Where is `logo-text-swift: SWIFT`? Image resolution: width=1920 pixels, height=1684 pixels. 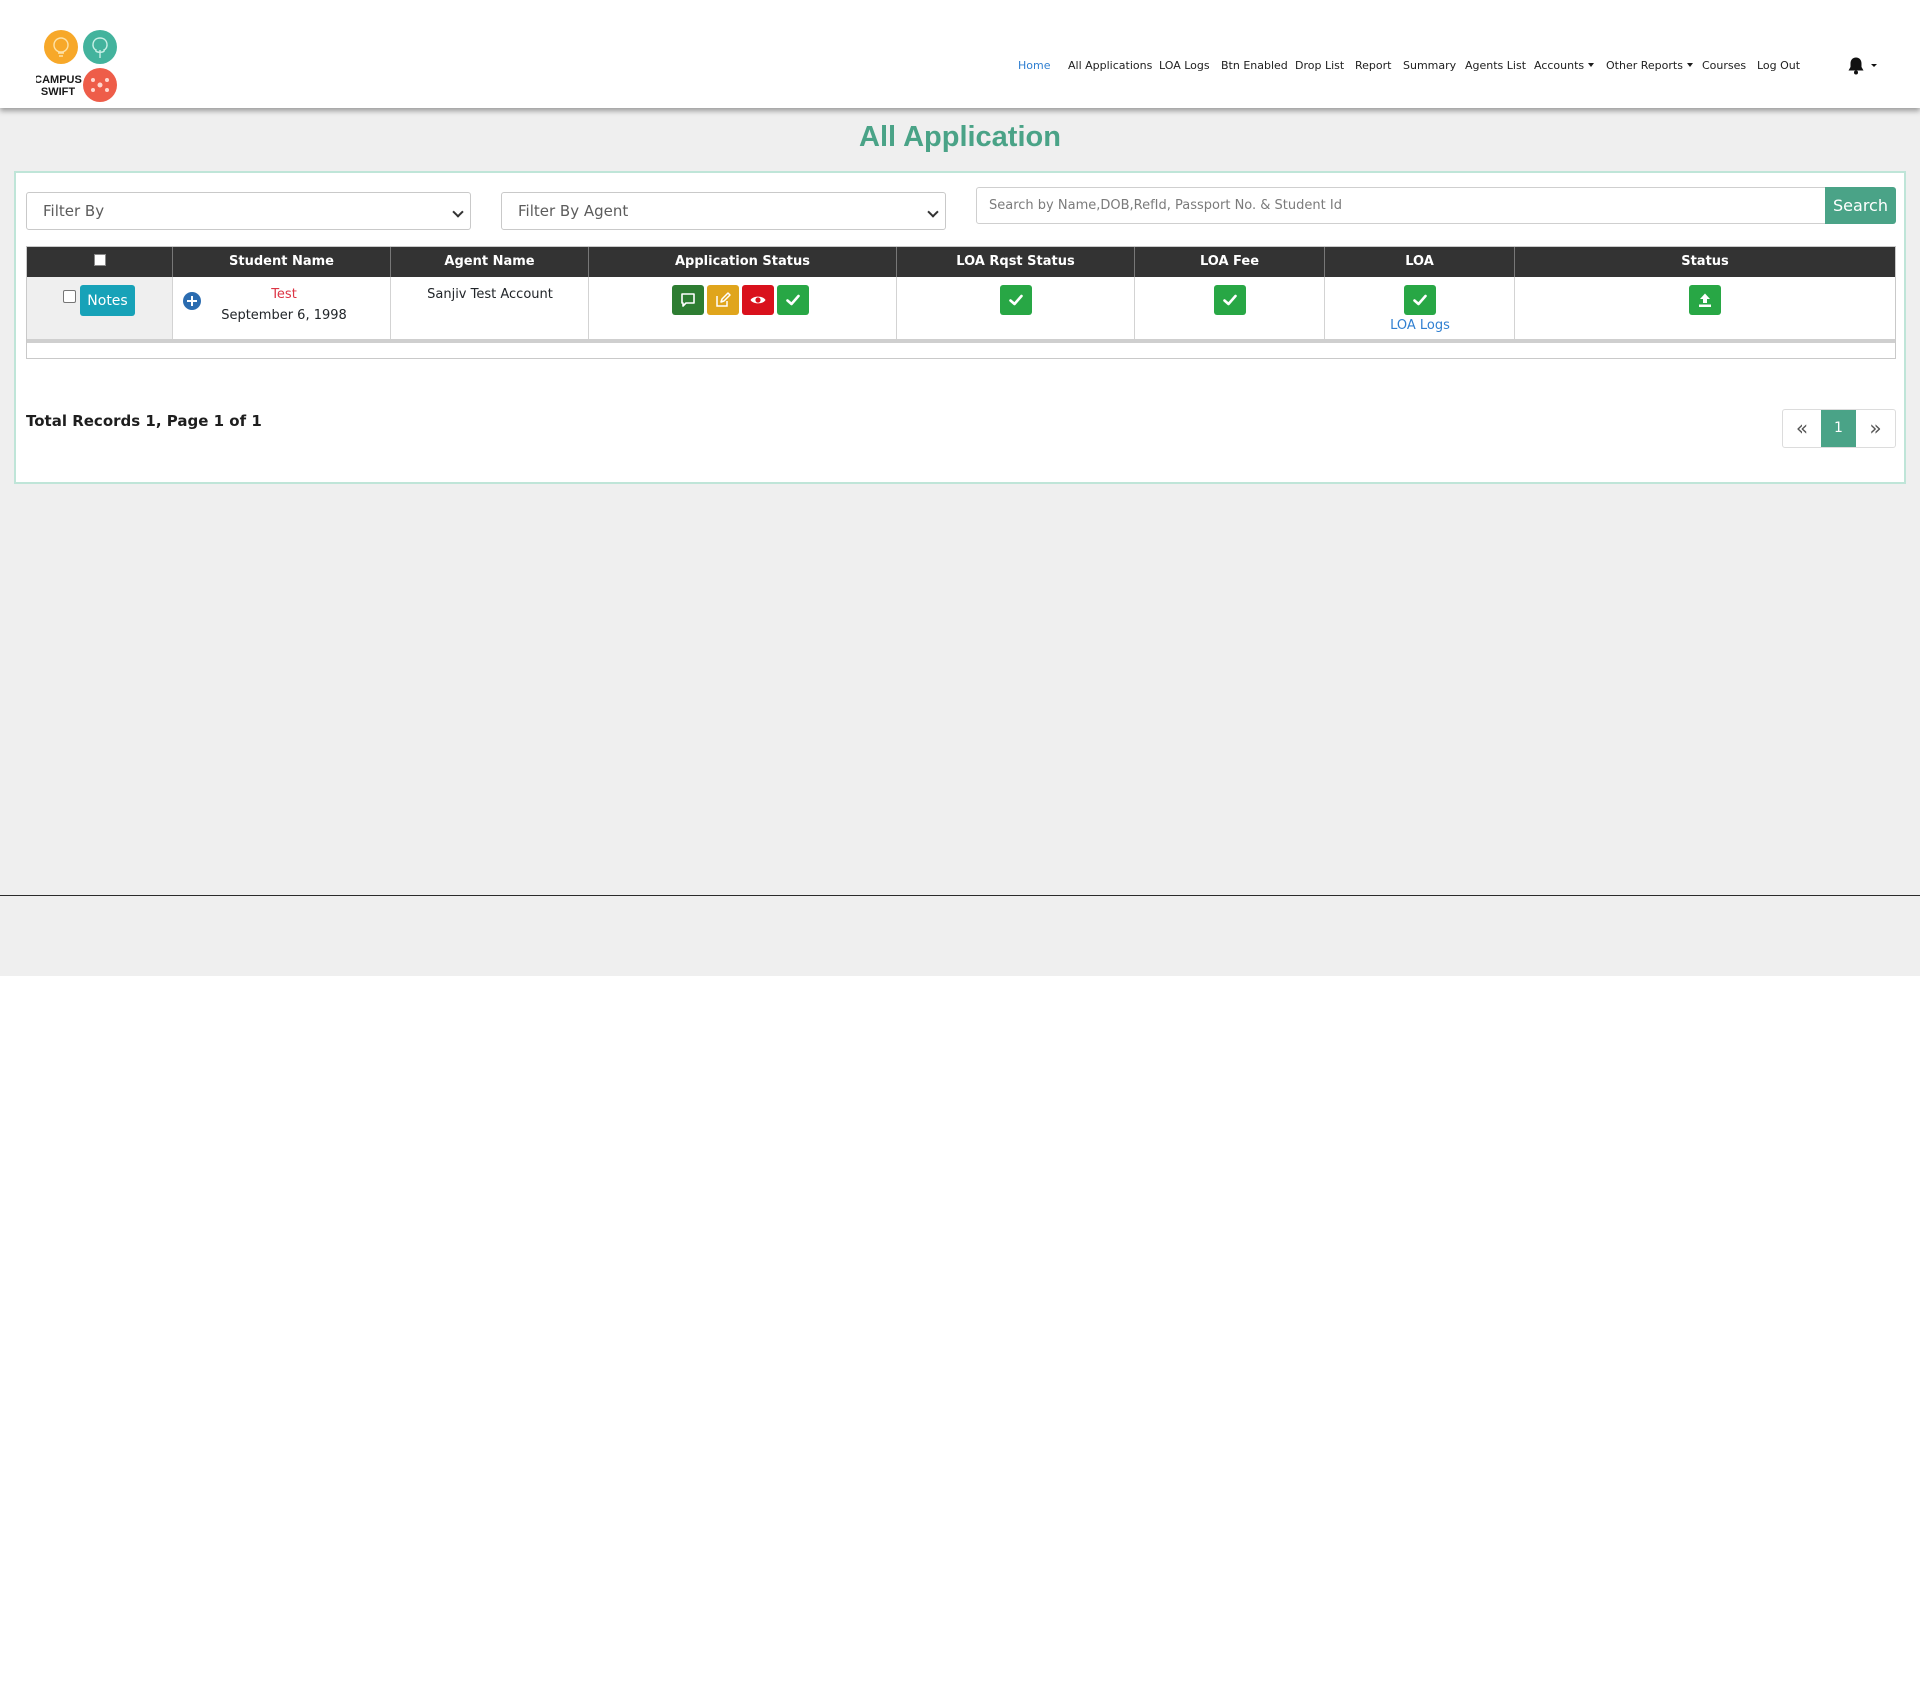
logo-text-swift: SWIFT is located at coordinates (58, 92).